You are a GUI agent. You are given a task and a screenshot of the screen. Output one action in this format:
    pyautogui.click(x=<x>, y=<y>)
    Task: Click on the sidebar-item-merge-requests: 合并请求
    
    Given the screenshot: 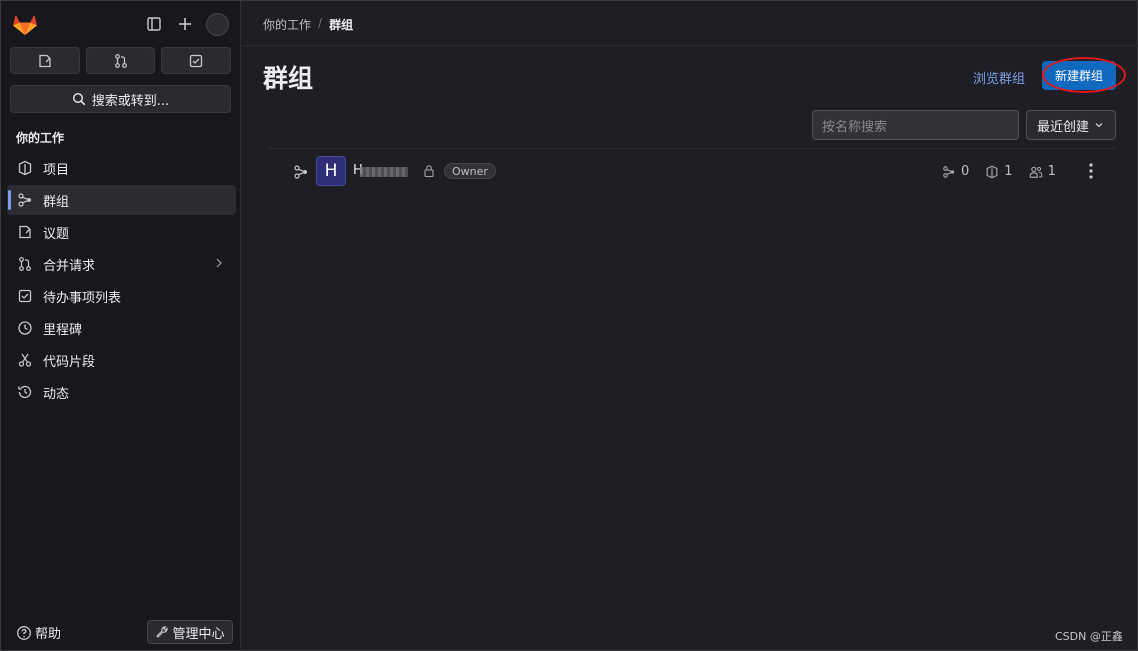 What is the action you would take?
    pyautogui.click(x=121, y=264)
    